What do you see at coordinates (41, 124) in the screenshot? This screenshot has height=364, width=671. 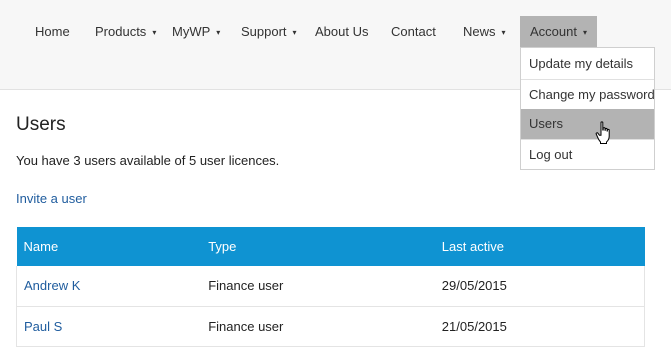 I see `page-title: Users` at bounding box center [41, 124].